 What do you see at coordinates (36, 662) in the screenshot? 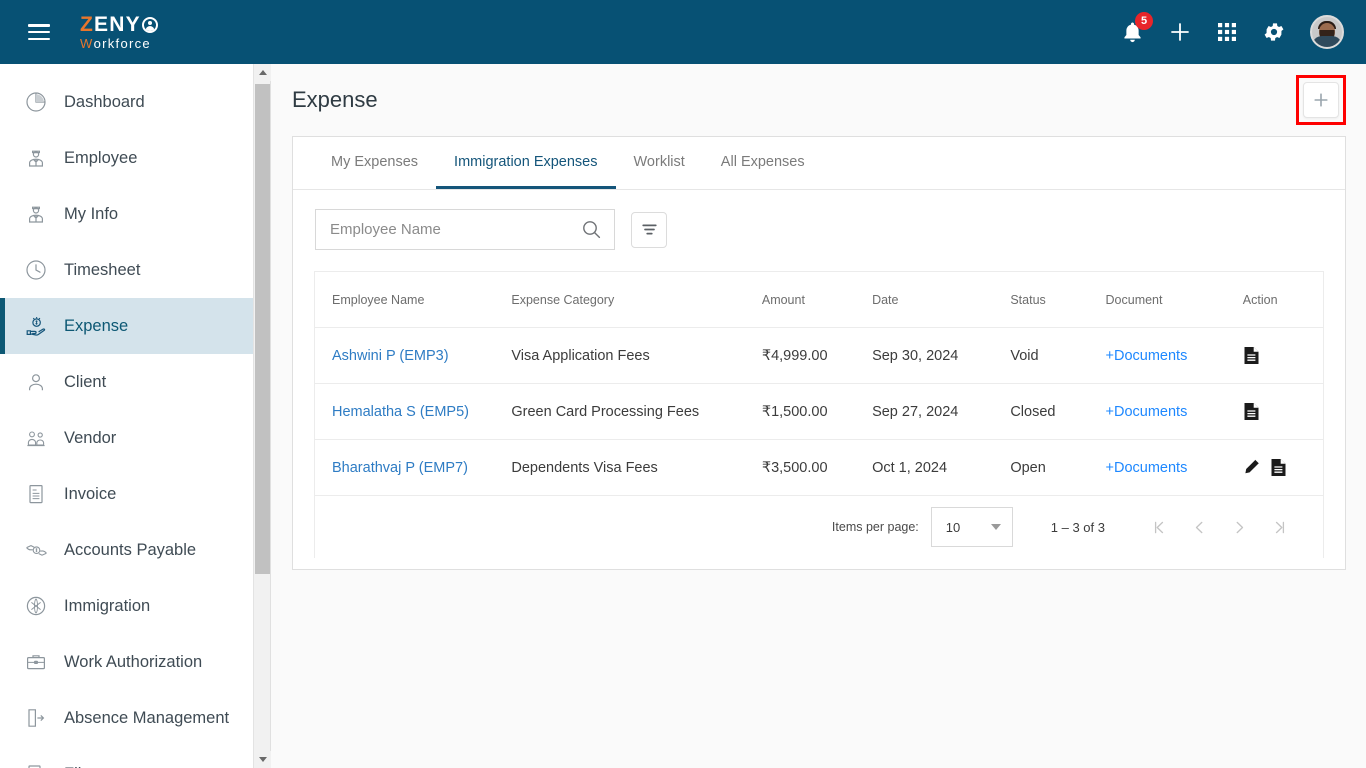
I see `briefcase-icon` at bounding box center [36, 662].